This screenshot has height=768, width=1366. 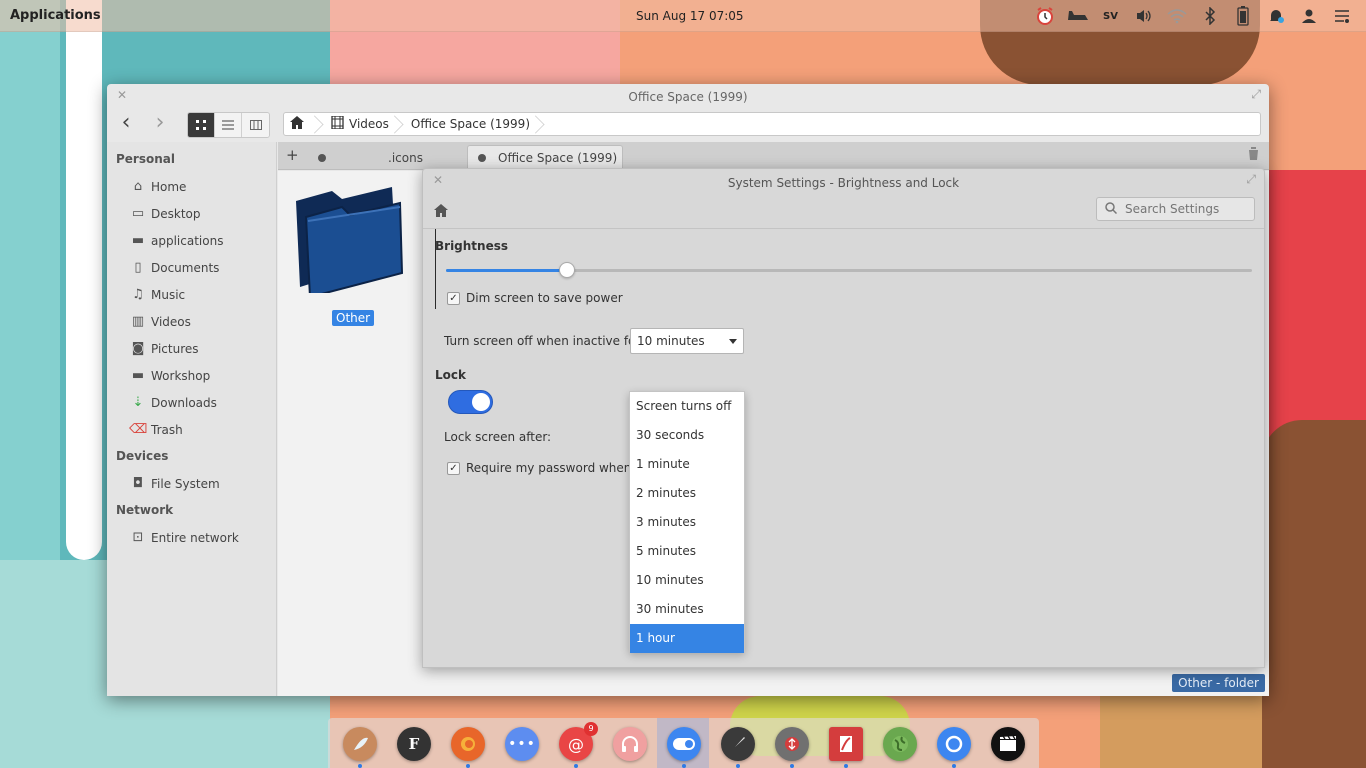 I want to click on file-manager-titlebar: ✕ Office Space (1999) ⤢, so click(x=688, y=97).